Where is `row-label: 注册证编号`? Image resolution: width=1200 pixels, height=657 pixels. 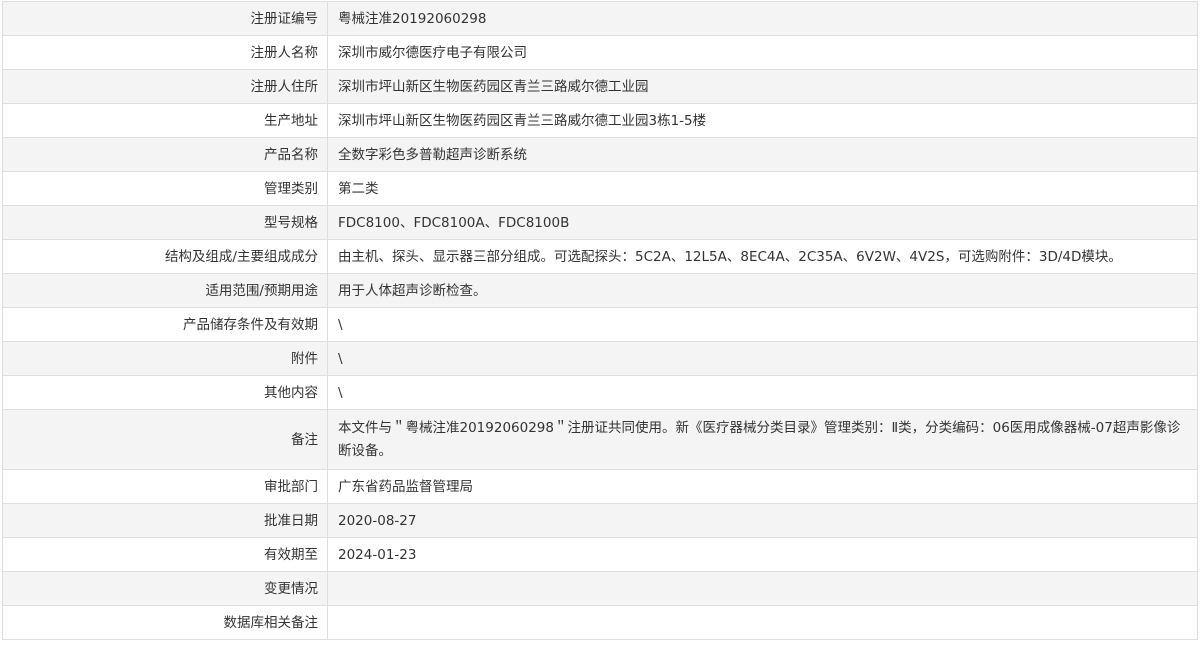
row-label: 注册证编号 is located at coordinates (165, 18).